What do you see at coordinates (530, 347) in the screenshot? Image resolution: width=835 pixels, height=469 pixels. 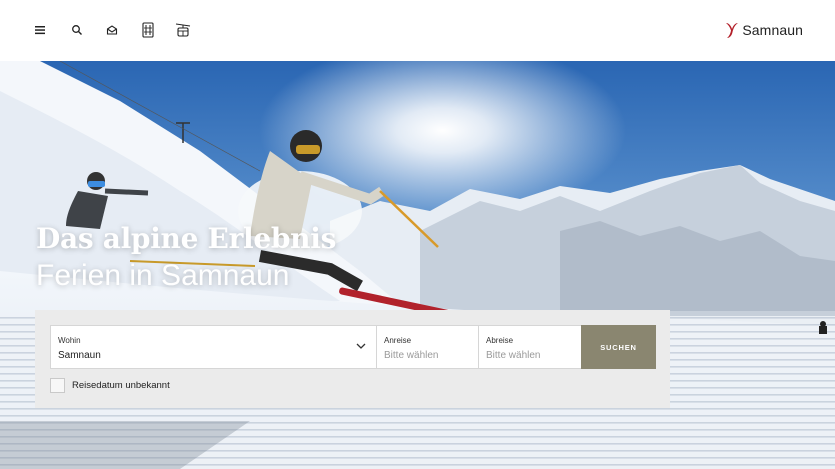 I see `departure-date-field: Abreise Bitte wählen` at bounding box center [530, 347].